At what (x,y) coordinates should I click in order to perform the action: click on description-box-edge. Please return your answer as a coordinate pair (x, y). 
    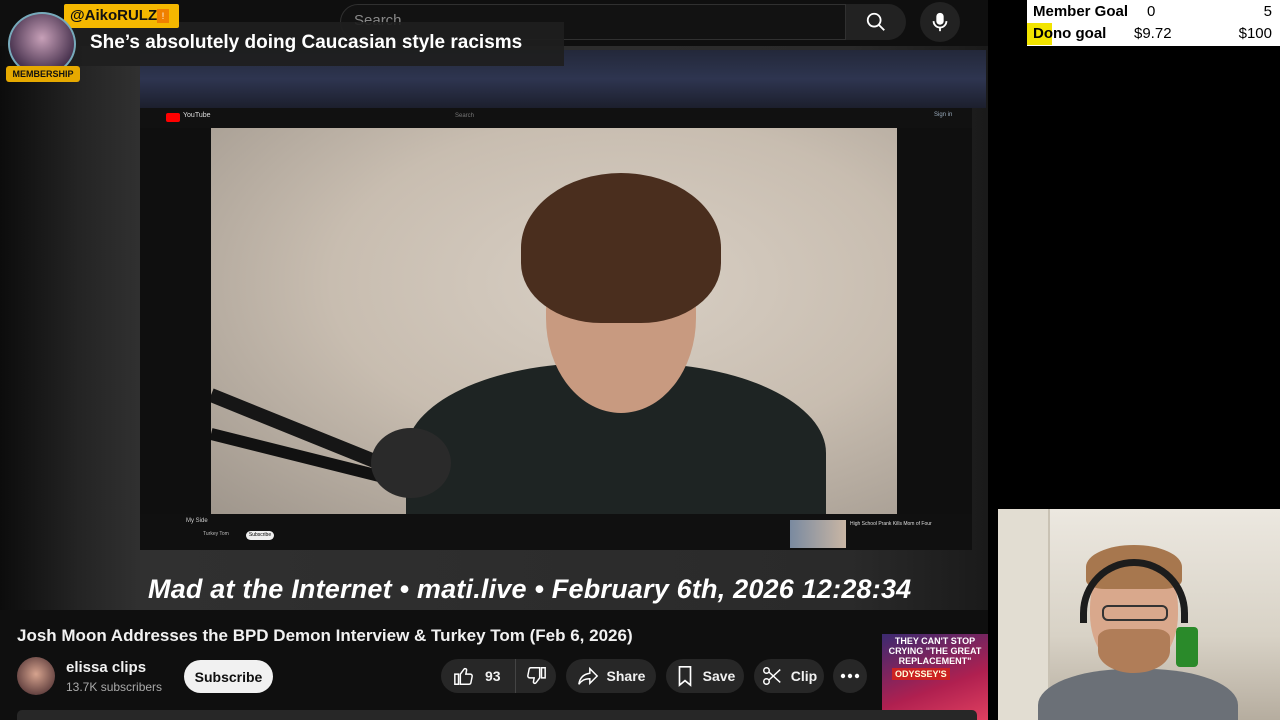
    Looking at the image, I should click on (497, 715).